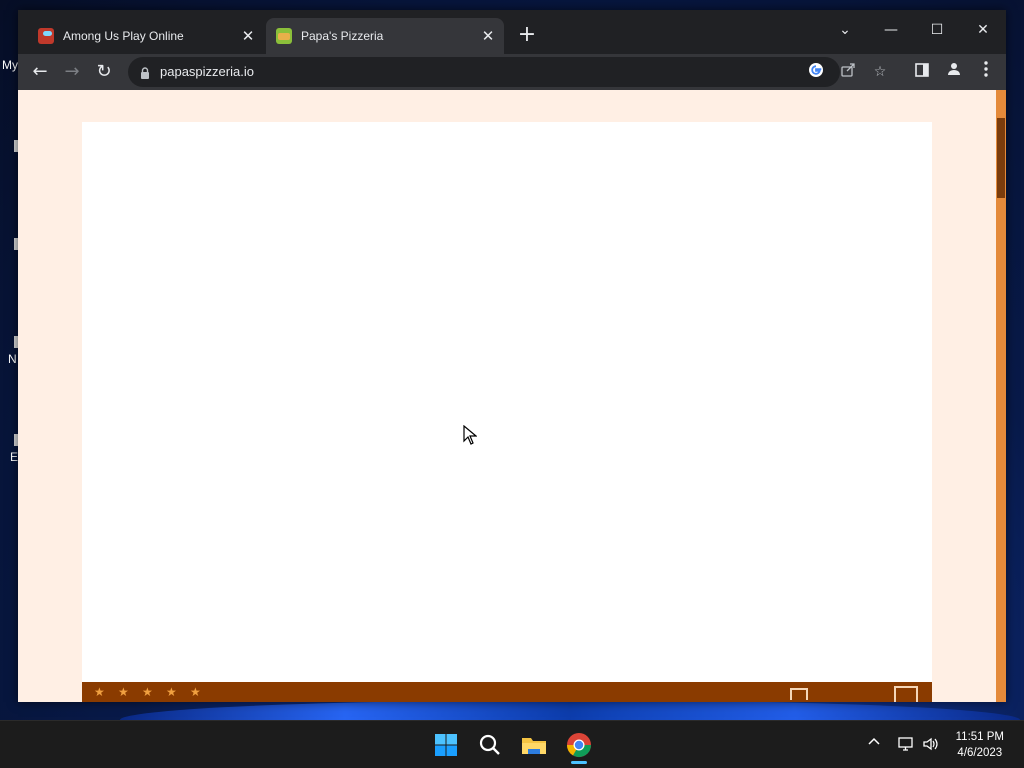 The width and height of the screenshot is (1024, 768). What do you see at coordinates (874, 744) in the screenshot?
I see `show-hidden-icons-chevron-icon` at bounding box center [874, 744].